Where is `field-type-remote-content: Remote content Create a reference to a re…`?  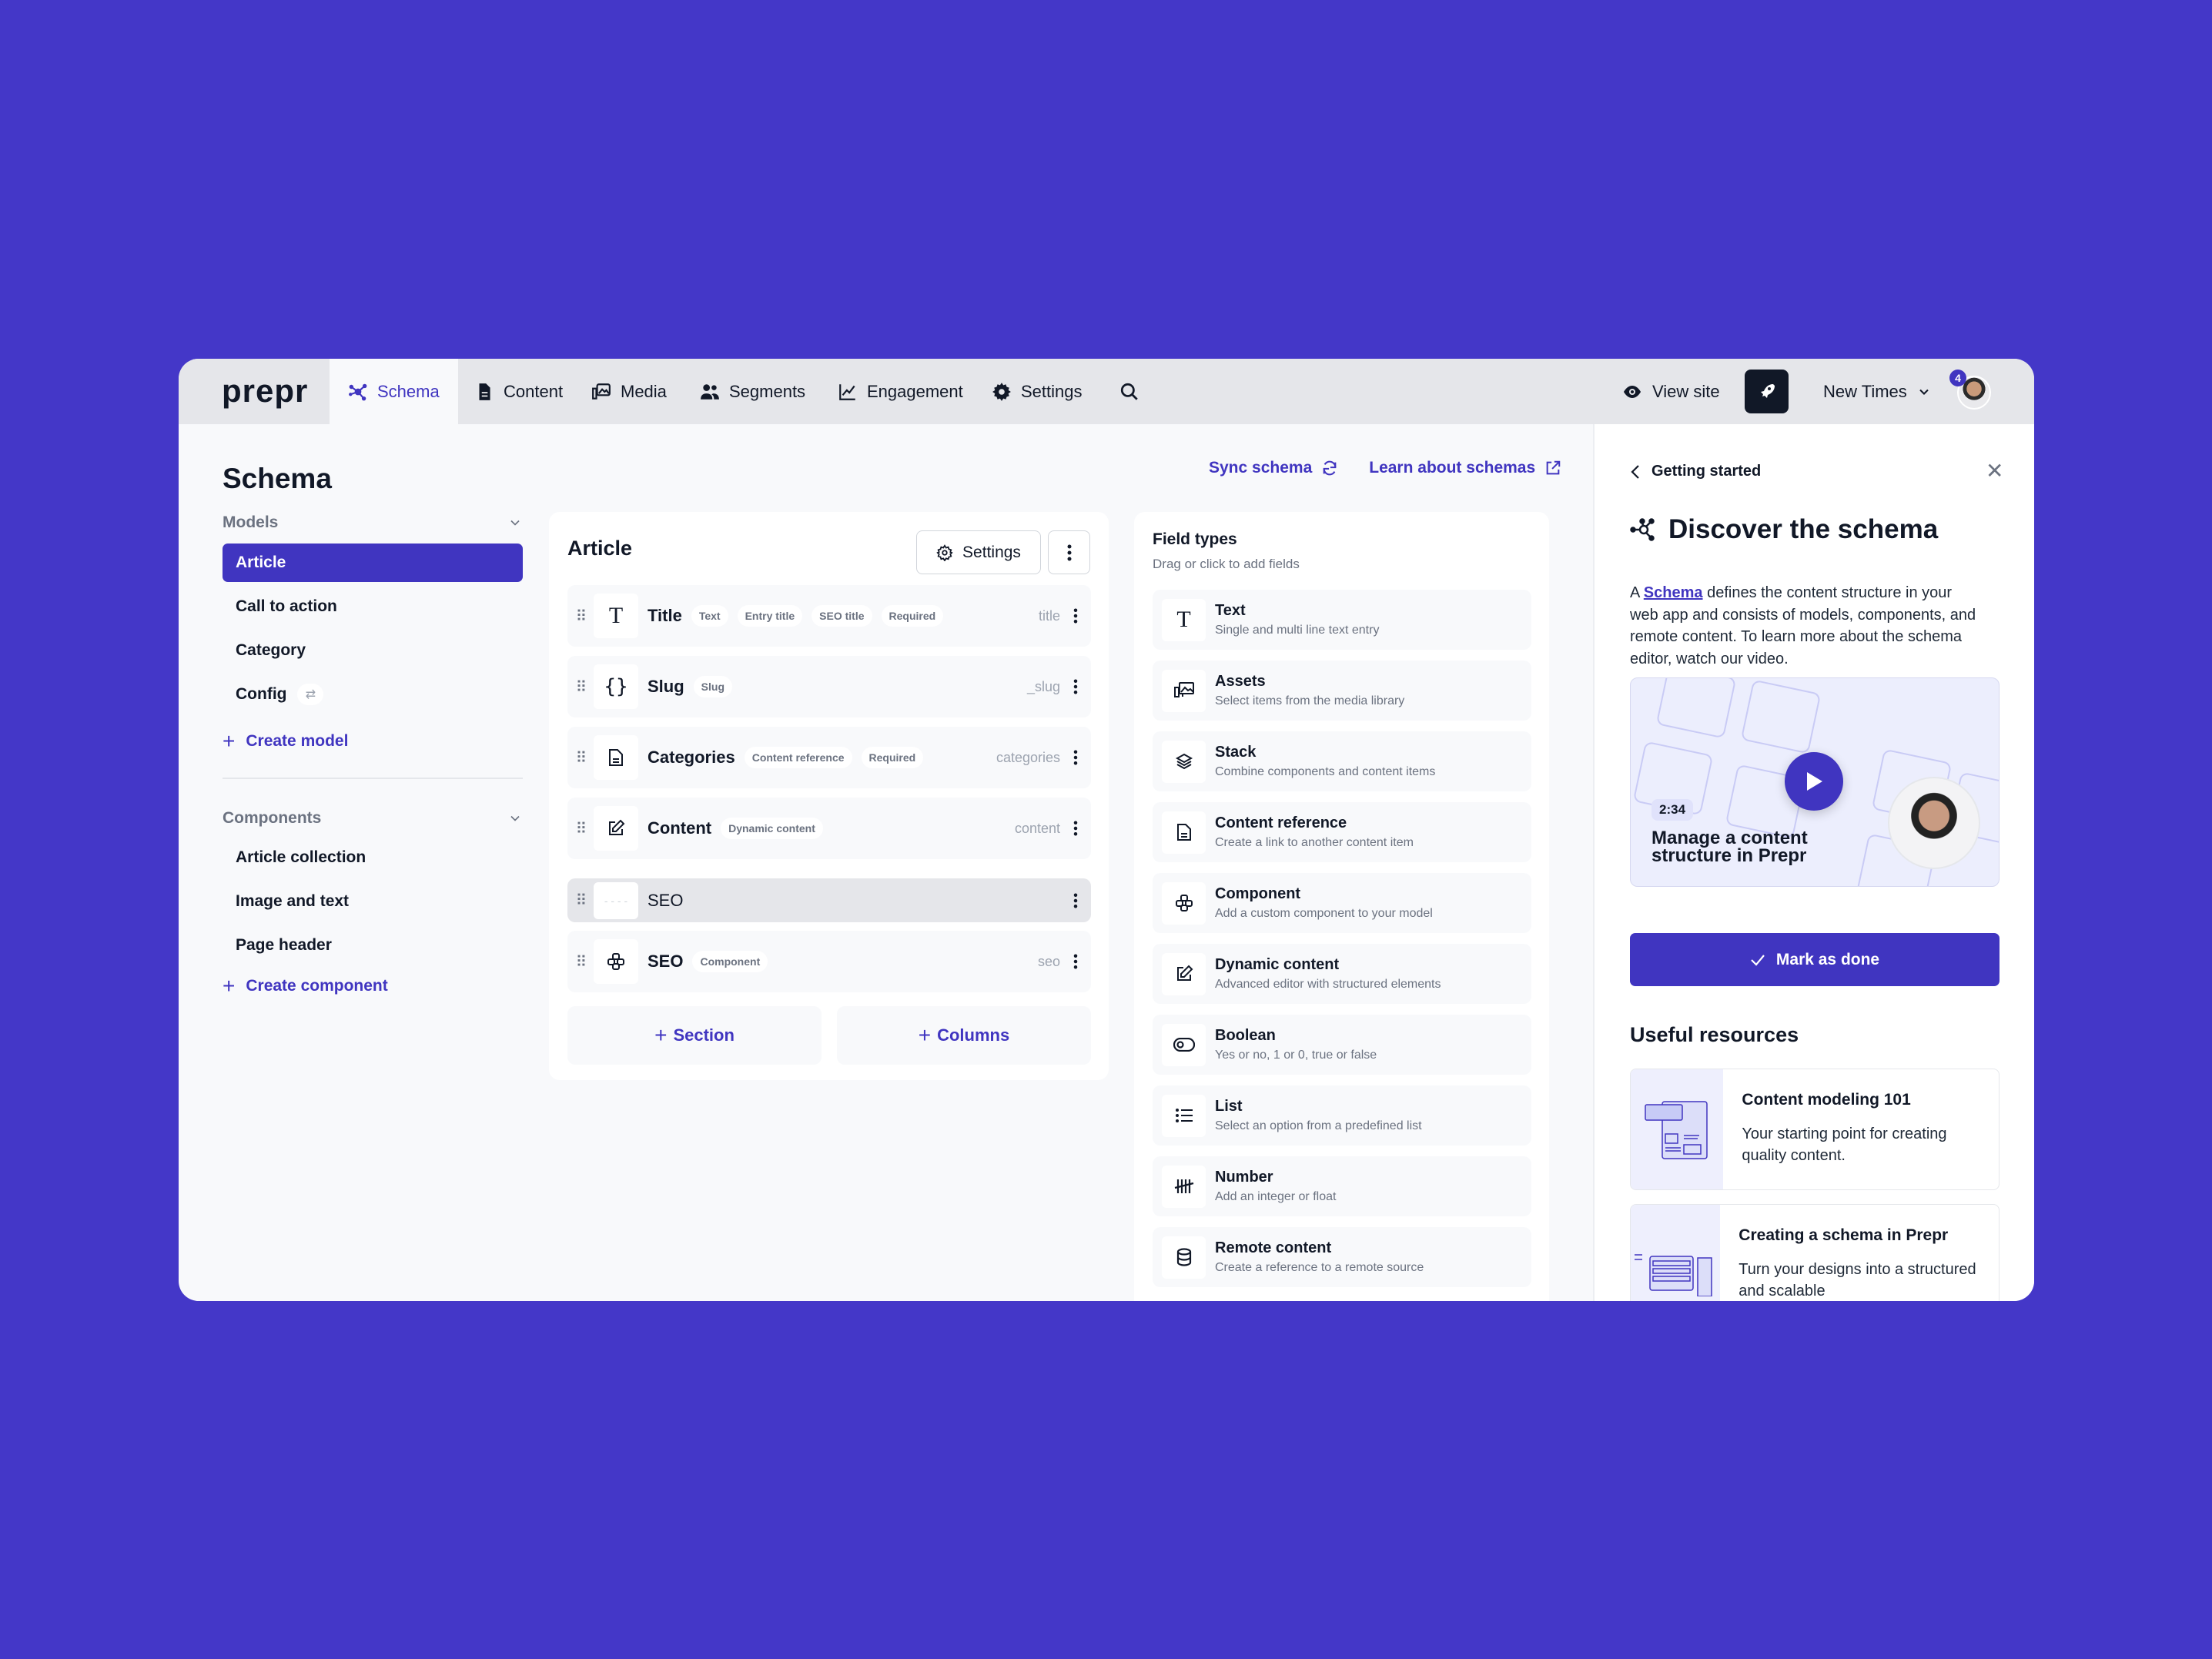 field-type-remote-content: Remote content Create a reference to a re… is located at coordinates (1342, 1257).